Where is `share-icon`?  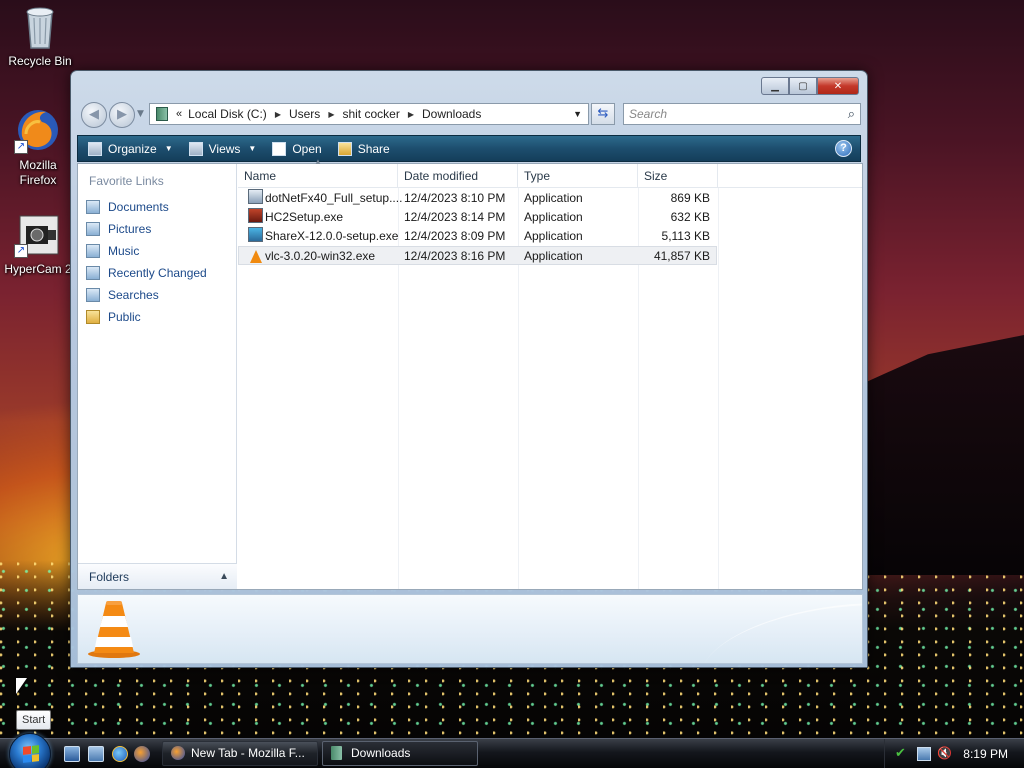
share-icon is located at coordinates (344, 148).